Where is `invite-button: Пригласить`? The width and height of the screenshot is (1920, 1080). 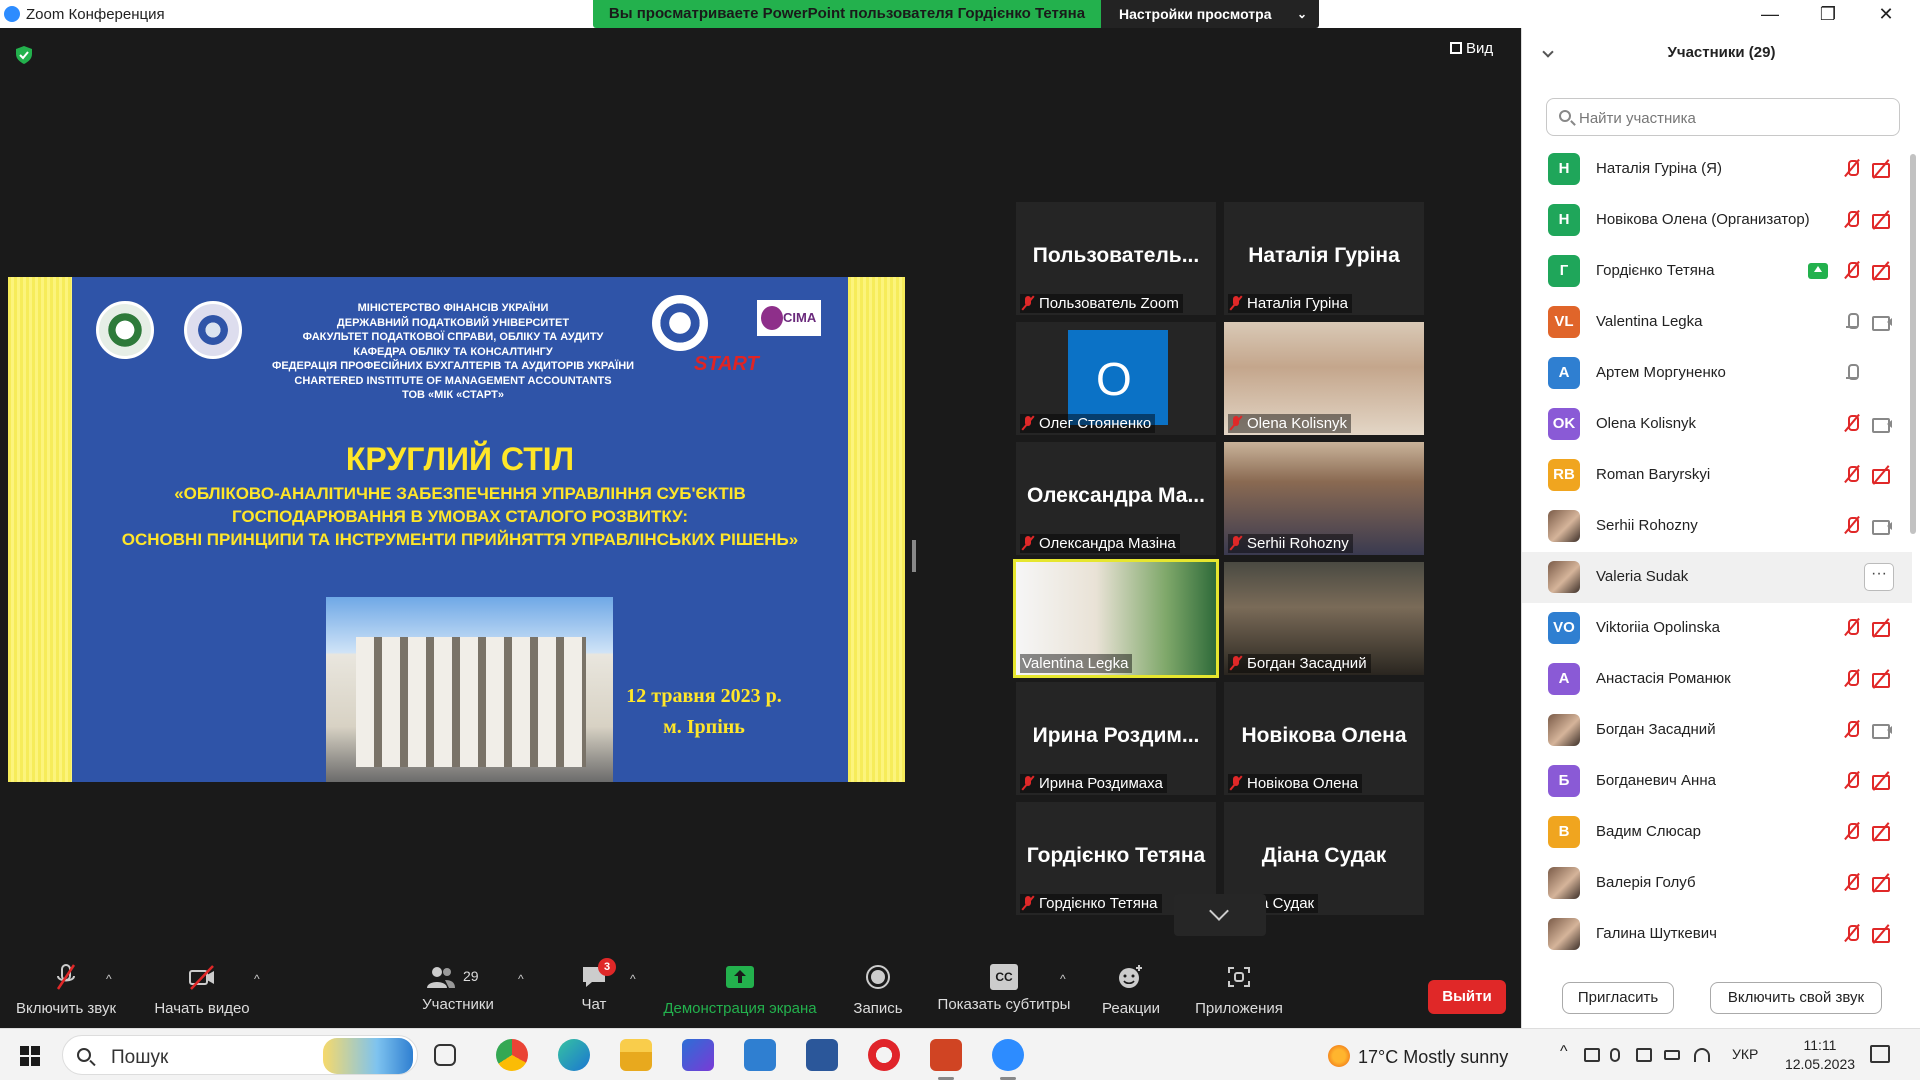 invite-button: Пригласить is located at coordinates (1618, 998).